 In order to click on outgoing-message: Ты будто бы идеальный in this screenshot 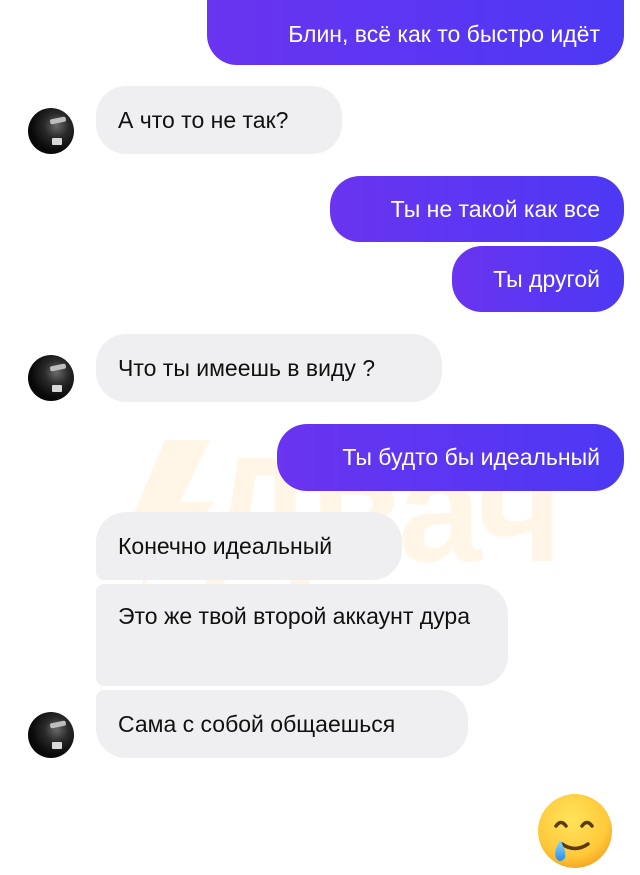, I will do `click(450, 457)`.